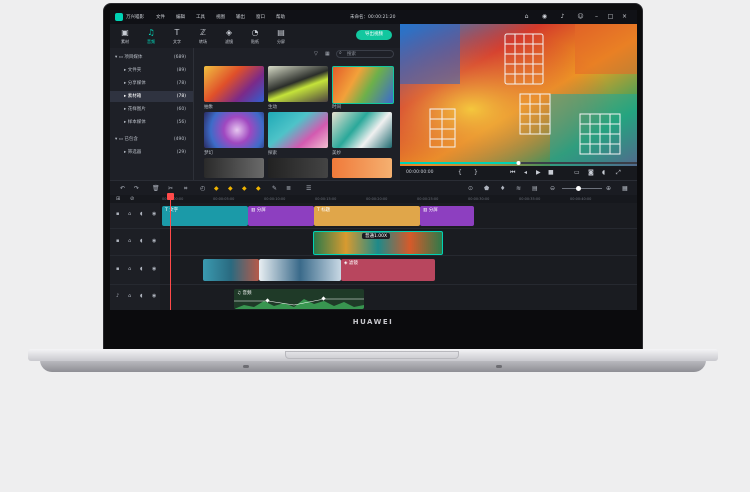 This screenshot has width=750, height=492. I want to click on thumbnail-time, so click(363, 85).